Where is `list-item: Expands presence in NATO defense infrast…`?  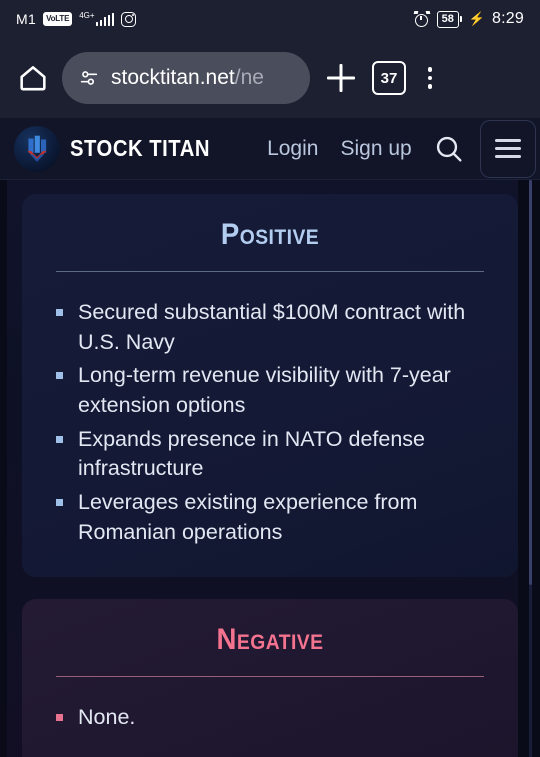 list-item: Expands presence in NATO defense infrast… is located at coordinates (270, 454).